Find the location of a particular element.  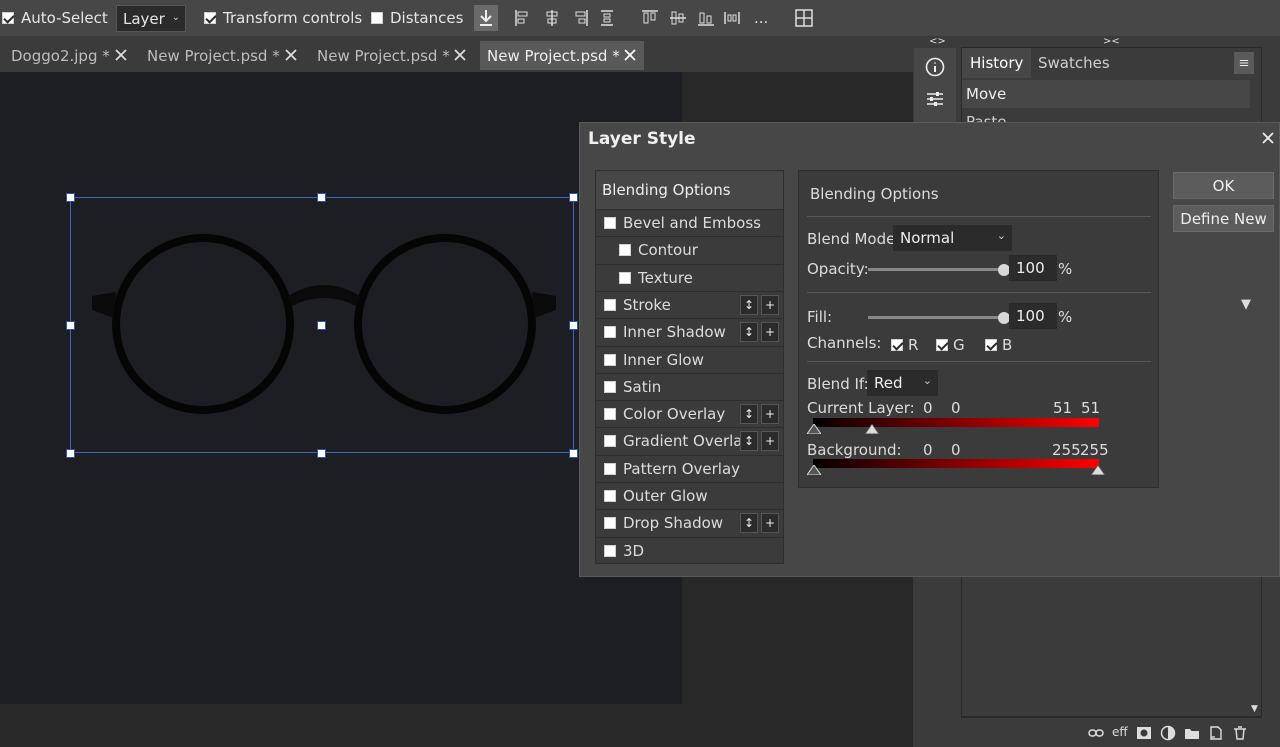

style-list-item: Contour is located at coordinates (689, 249).